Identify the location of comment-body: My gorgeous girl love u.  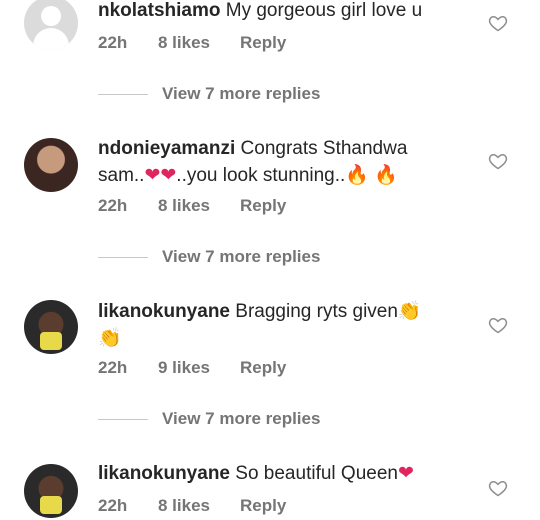
(321, 10).